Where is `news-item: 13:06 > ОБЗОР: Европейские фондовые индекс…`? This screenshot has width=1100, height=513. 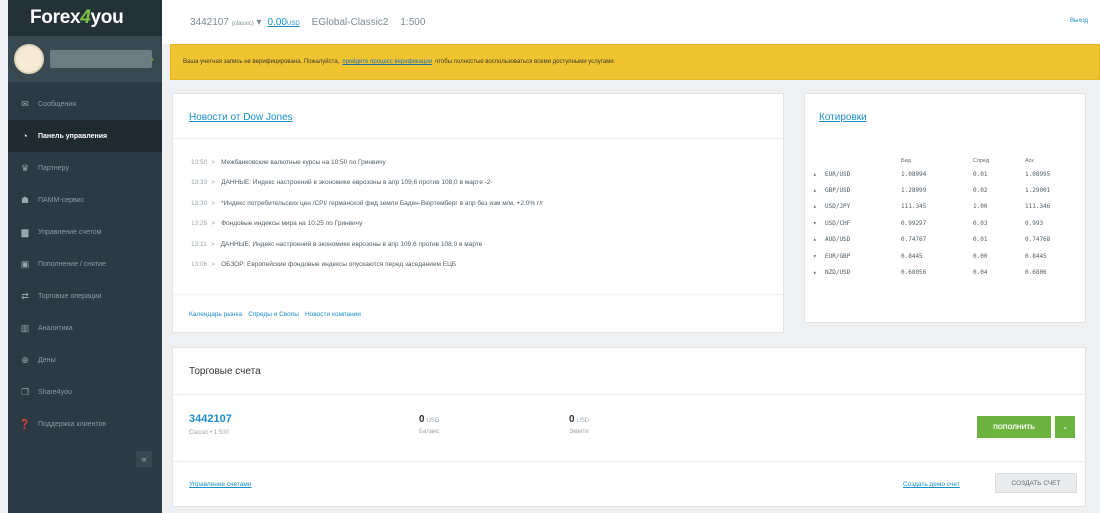 news-item: 13:06 > ОБЗОР: Европейские фондовые индекс… is located at coordinates (367, 265).